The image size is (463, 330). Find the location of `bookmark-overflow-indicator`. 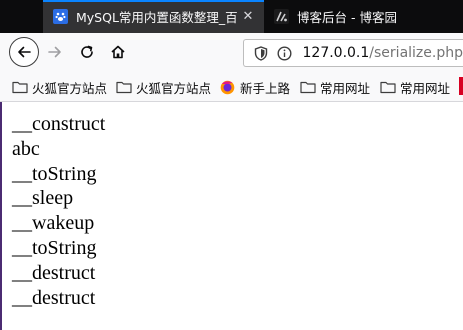

bookmark-overflow-indicator is located at coordinates (461, 86).